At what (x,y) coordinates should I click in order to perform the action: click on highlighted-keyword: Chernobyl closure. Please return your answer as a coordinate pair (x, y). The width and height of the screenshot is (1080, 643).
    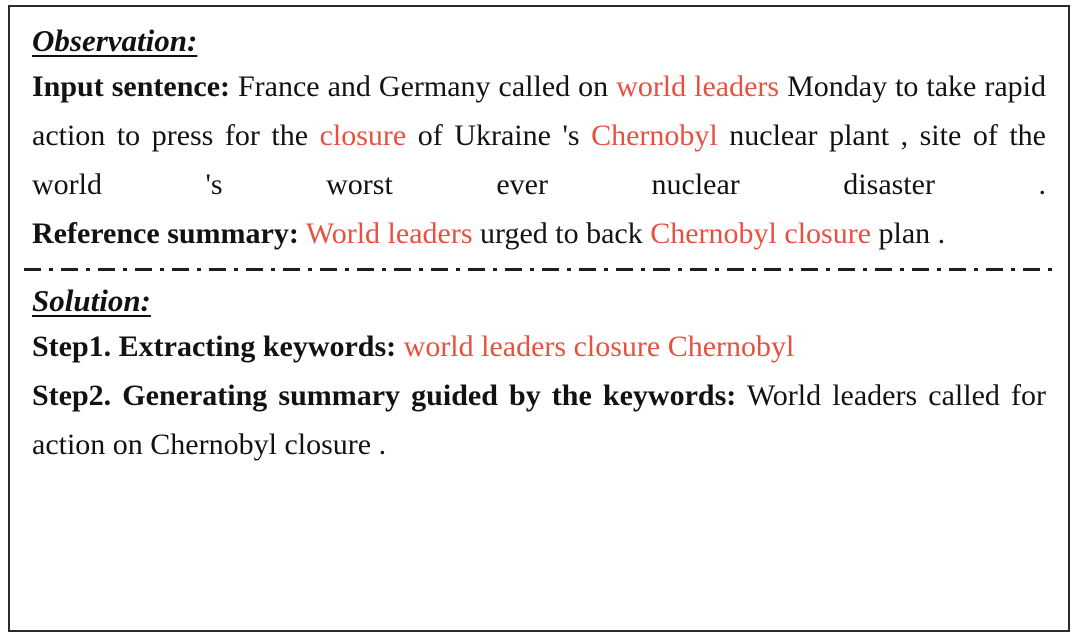
    Looking at the image, I should click on (761, 233).